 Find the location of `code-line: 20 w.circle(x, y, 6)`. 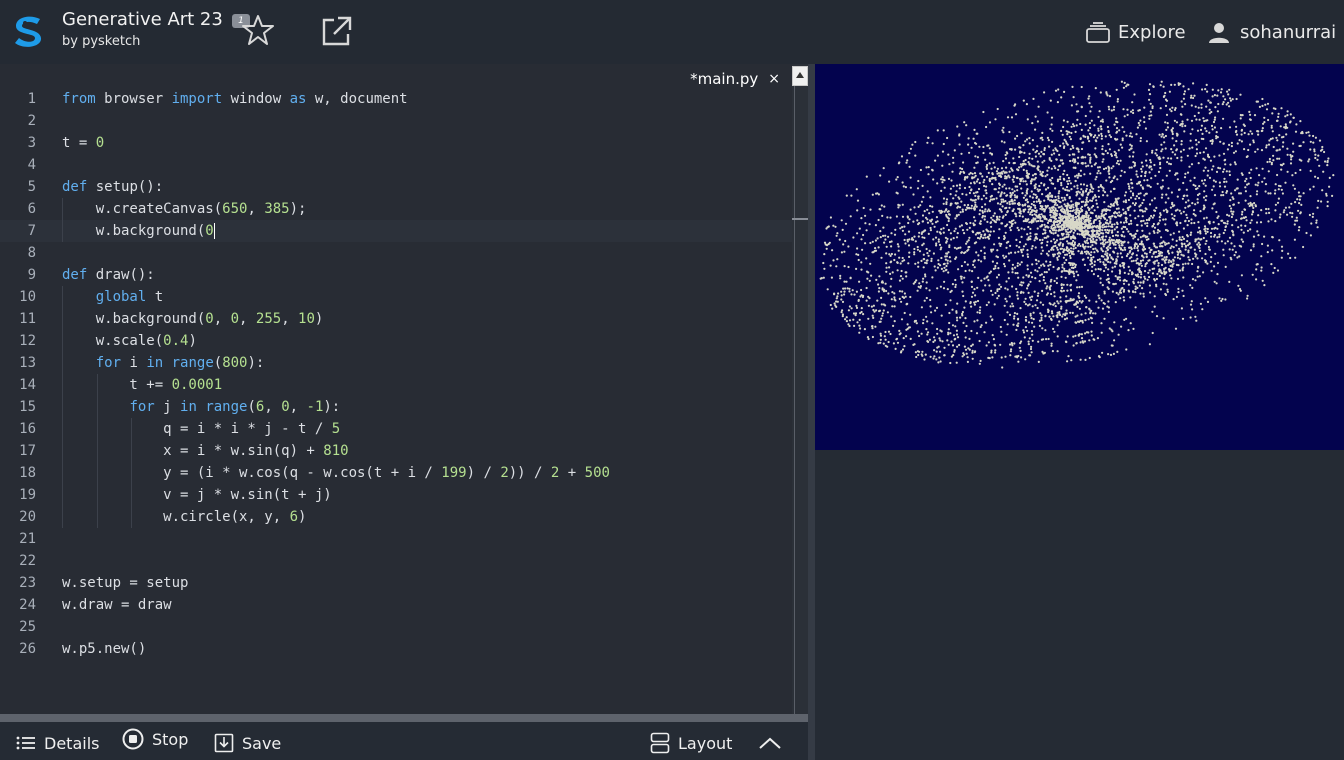

code-line: 20 w.circle(x, y, 6) is located at coordinates (396, 517).